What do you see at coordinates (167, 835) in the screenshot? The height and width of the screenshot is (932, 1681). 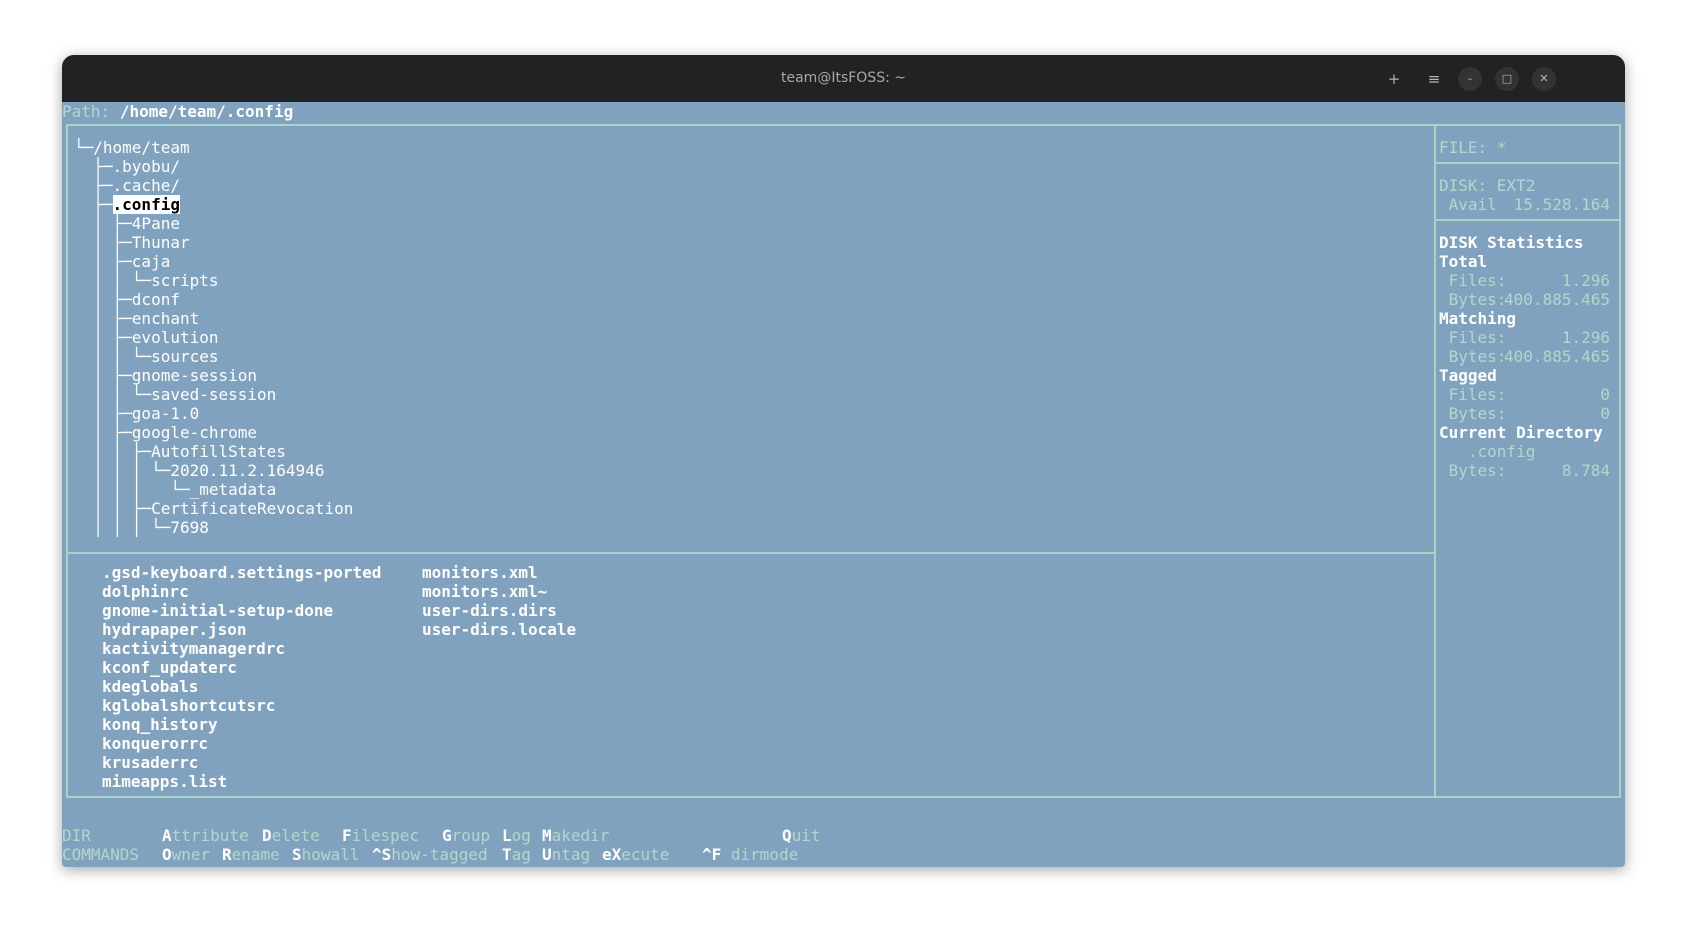 I see `command-key: A` at bounding box center [167, 835].